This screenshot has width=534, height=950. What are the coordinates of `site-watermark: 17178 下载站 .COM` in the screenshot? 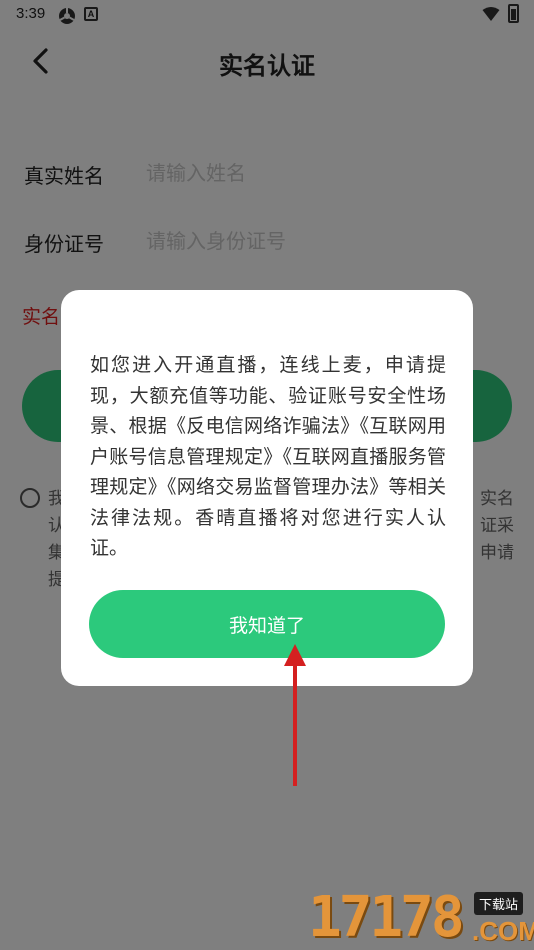 It's located at (421, 918).